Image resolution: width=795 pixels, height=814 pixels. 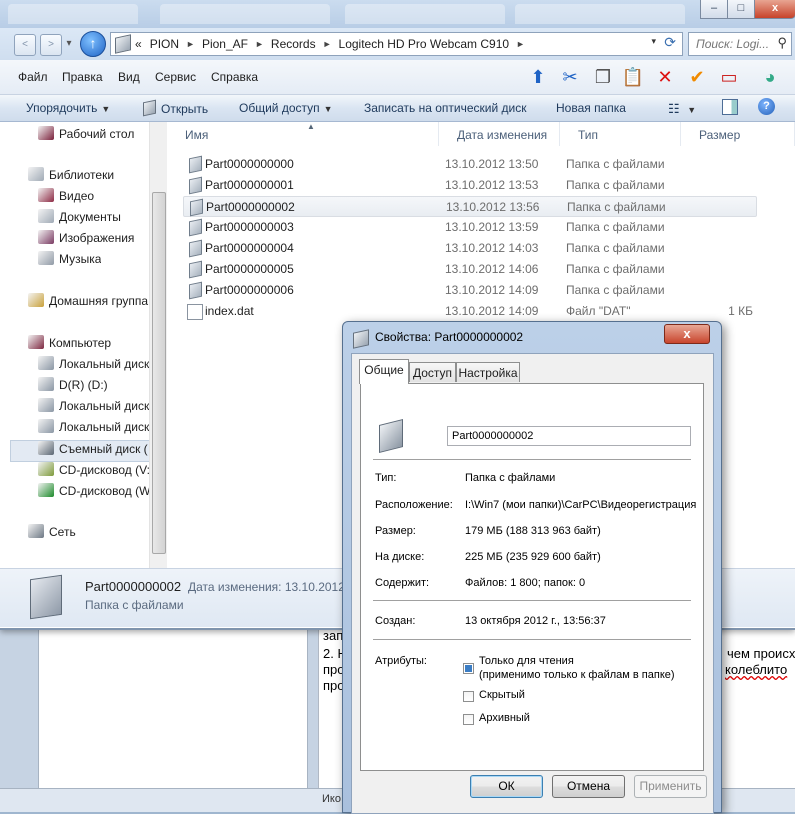 I want to click on nav-item-local-disk-1: Локальный диск, so click(x=93, y=364).